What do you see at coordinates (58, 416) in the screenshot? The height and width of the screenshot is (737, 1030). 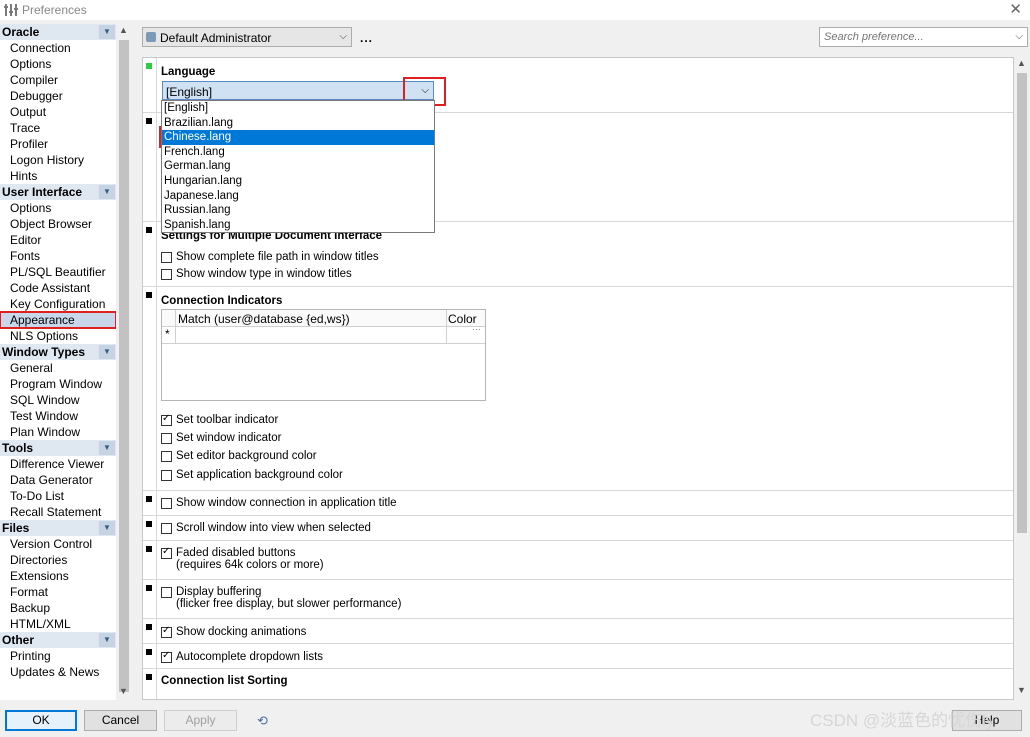 I see `sidebar-item: Test Window` at bounding box center [58, 416].